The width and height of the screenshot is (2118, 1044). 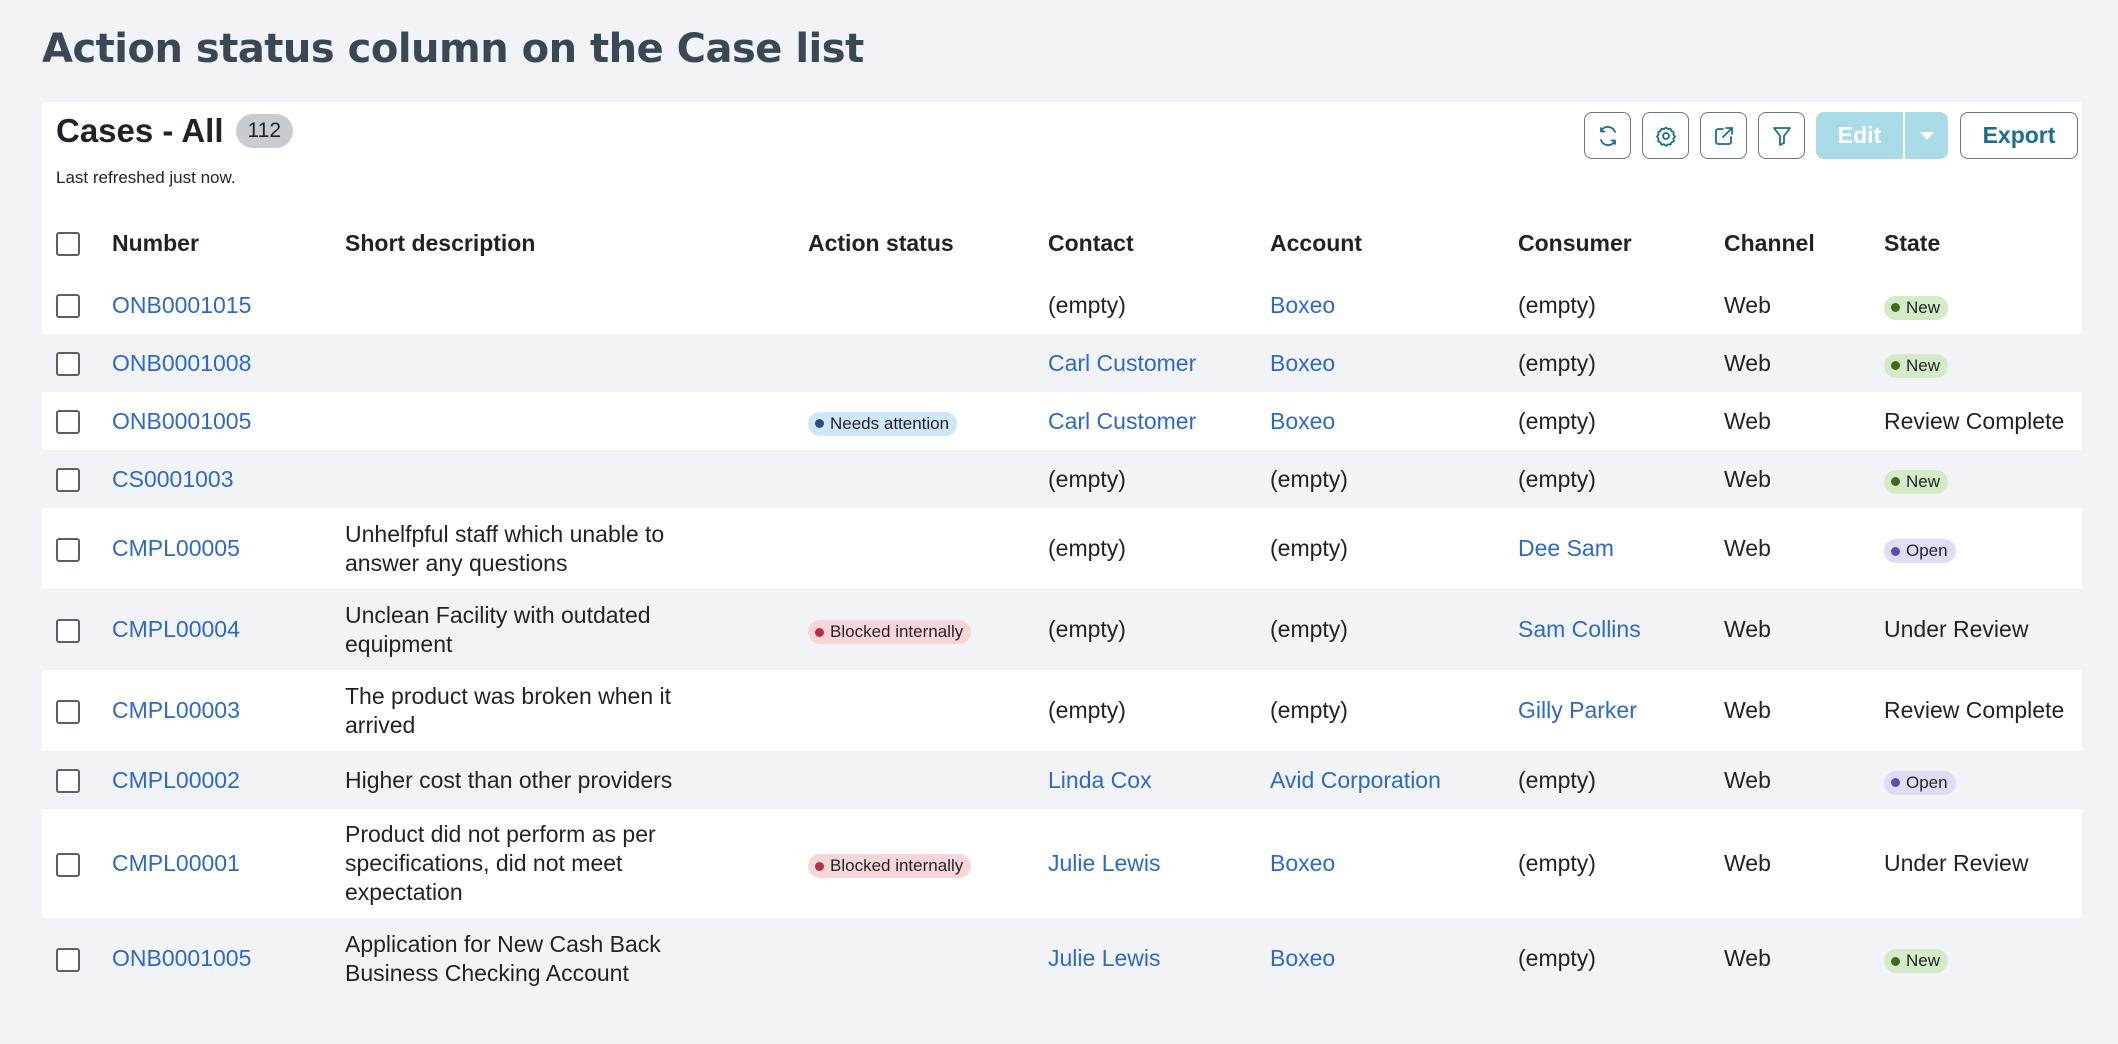 I want to click on case-number-link: CMPL00005, so click(x=176, y=548).